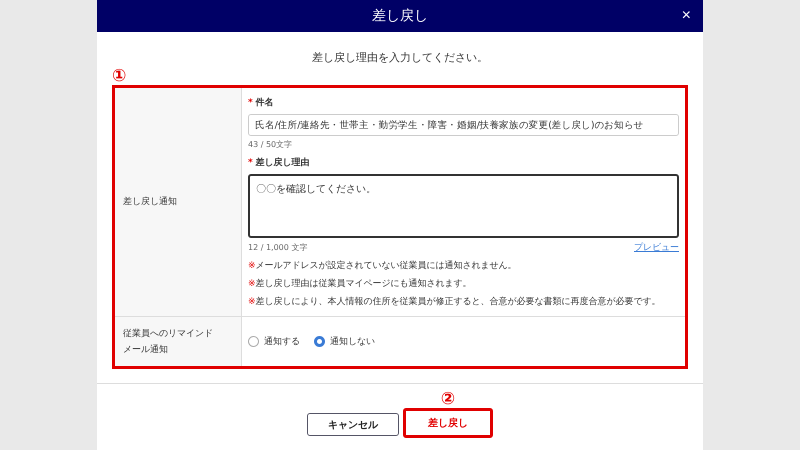 This screenshot has height=450, width=800. What do you see at coordinates (383, 266) in the screenshot?
I see `note-text: ※メールアドレスが設定されていない従業員には通知されません。` at bounding box center [383, 266].